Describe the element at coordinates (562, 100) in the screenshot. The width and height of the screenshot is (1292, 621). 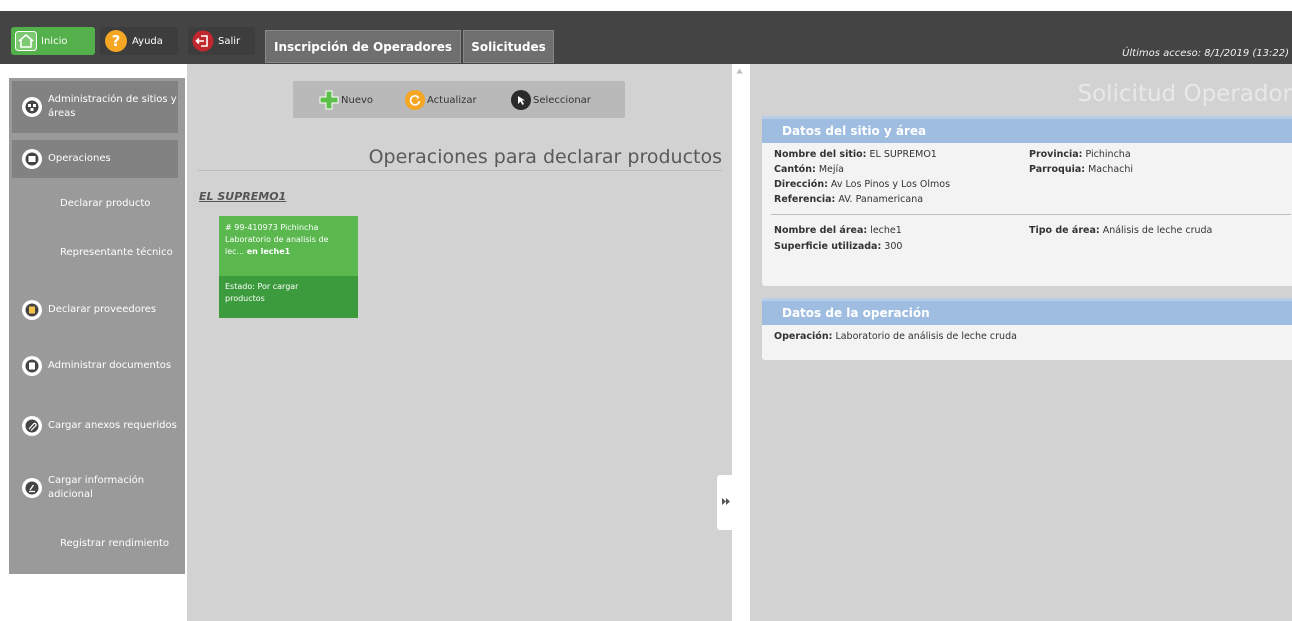
I see `select-label: Seleccionar` at that location.